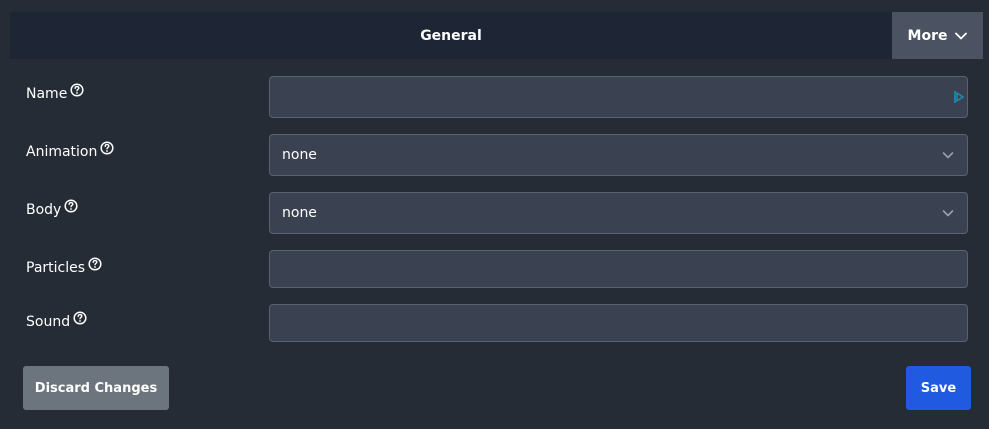  I want to click on body-select: none, so click(618, 213).